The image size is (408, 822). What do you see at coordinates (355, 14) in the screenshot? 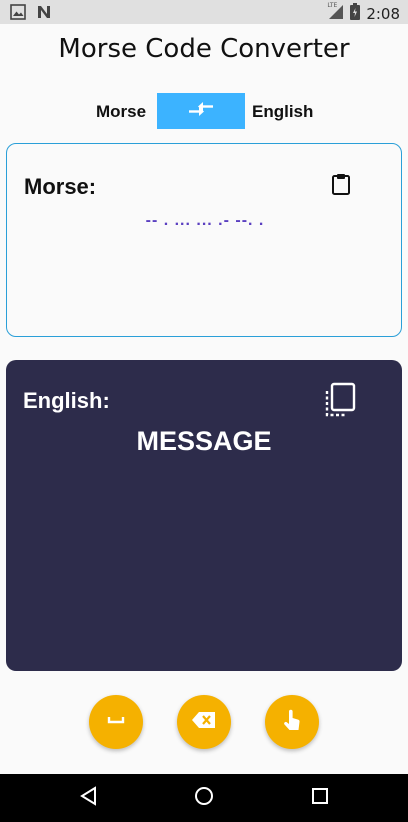
I see `battery-icon` at bounding box center [355, 14].